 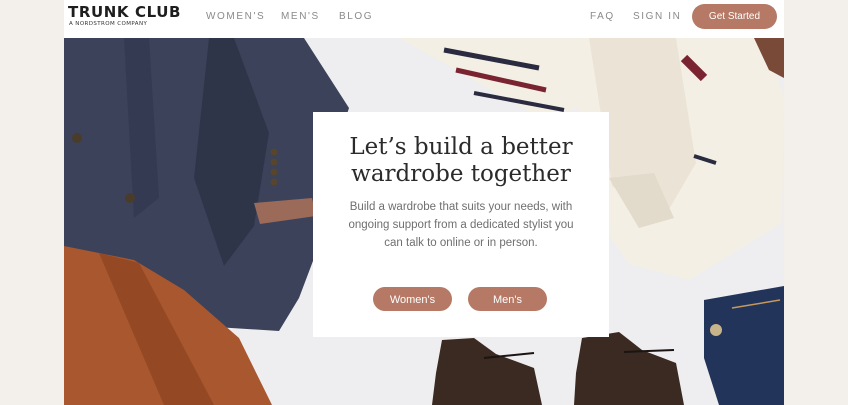 What do you see at coordinates (558, 368) in the screenshot?
I see `leather-boots-illustration` at bounding box center [558, 368].